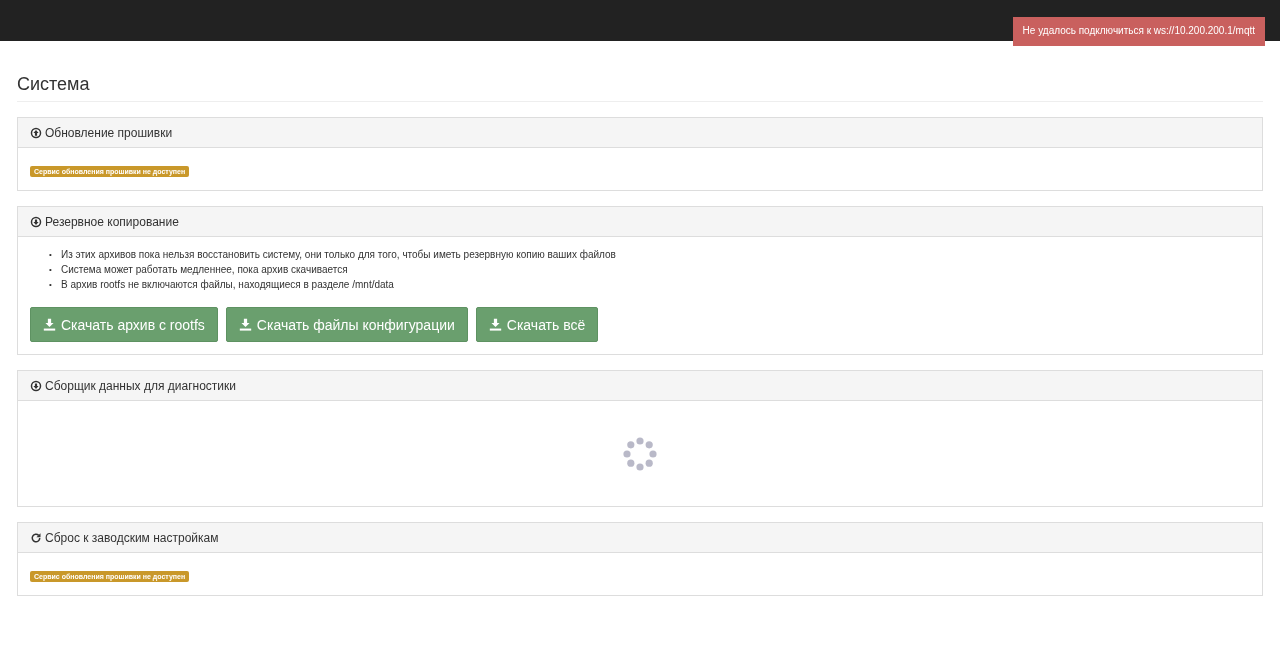 This screenshot has width=1280, height=657. Describe the element at coordinates (1138, 31) in the screenshot. I see `error-notification: Не удалось подключиться к ws://10.200.200.1/mqtt` at that location.